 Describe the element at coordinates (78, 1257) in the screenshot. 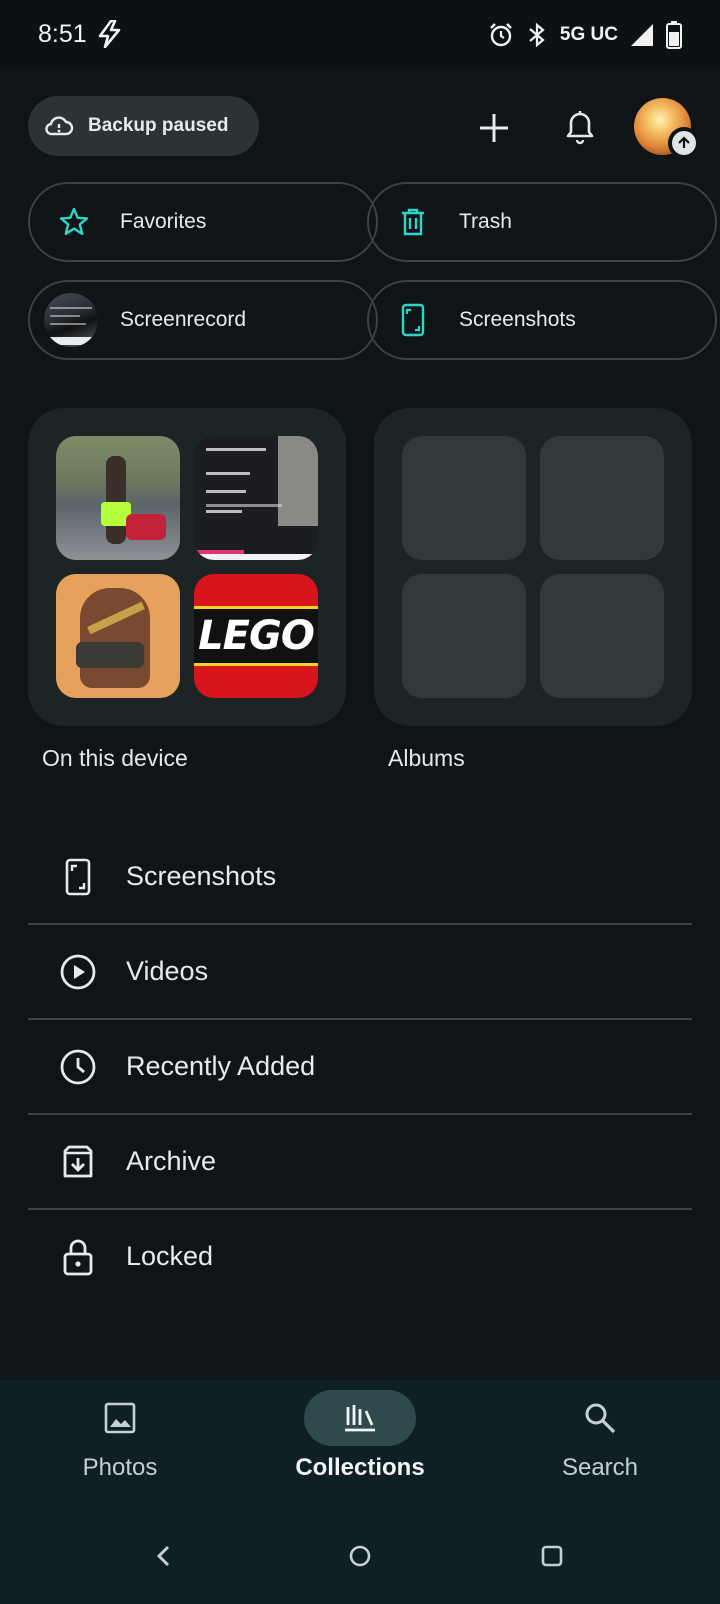

I see `lock-icon` at that location.